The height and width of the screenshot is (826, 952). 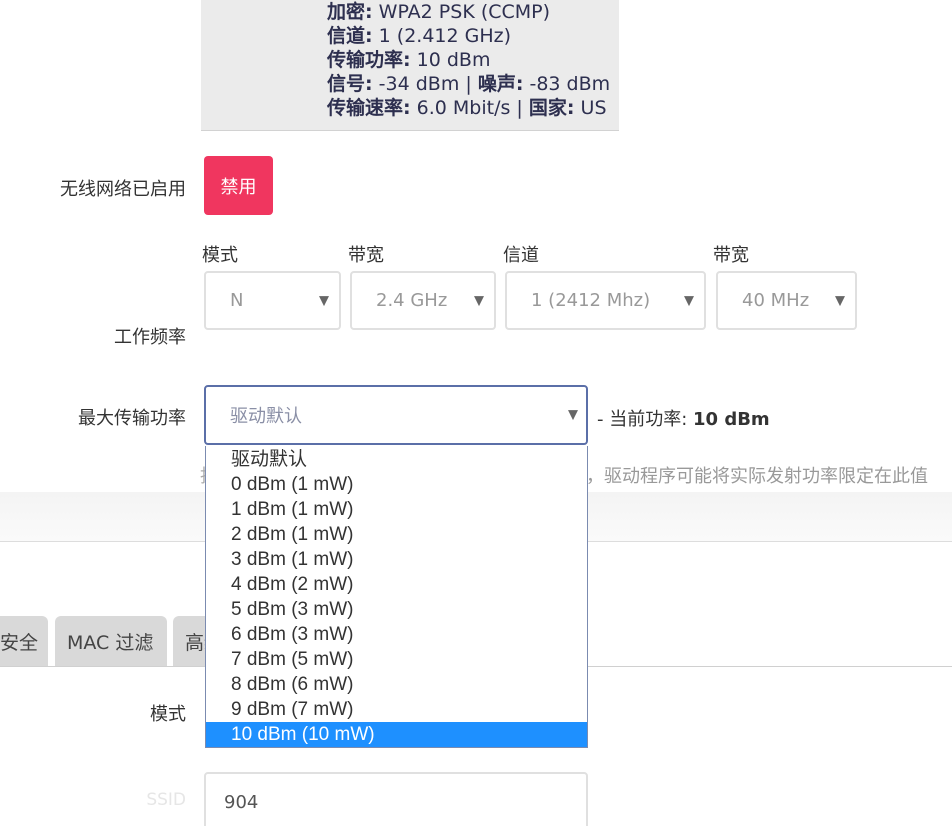 I want to click on band-select-value: 2.4 GHz, so click(x=412, y=300).